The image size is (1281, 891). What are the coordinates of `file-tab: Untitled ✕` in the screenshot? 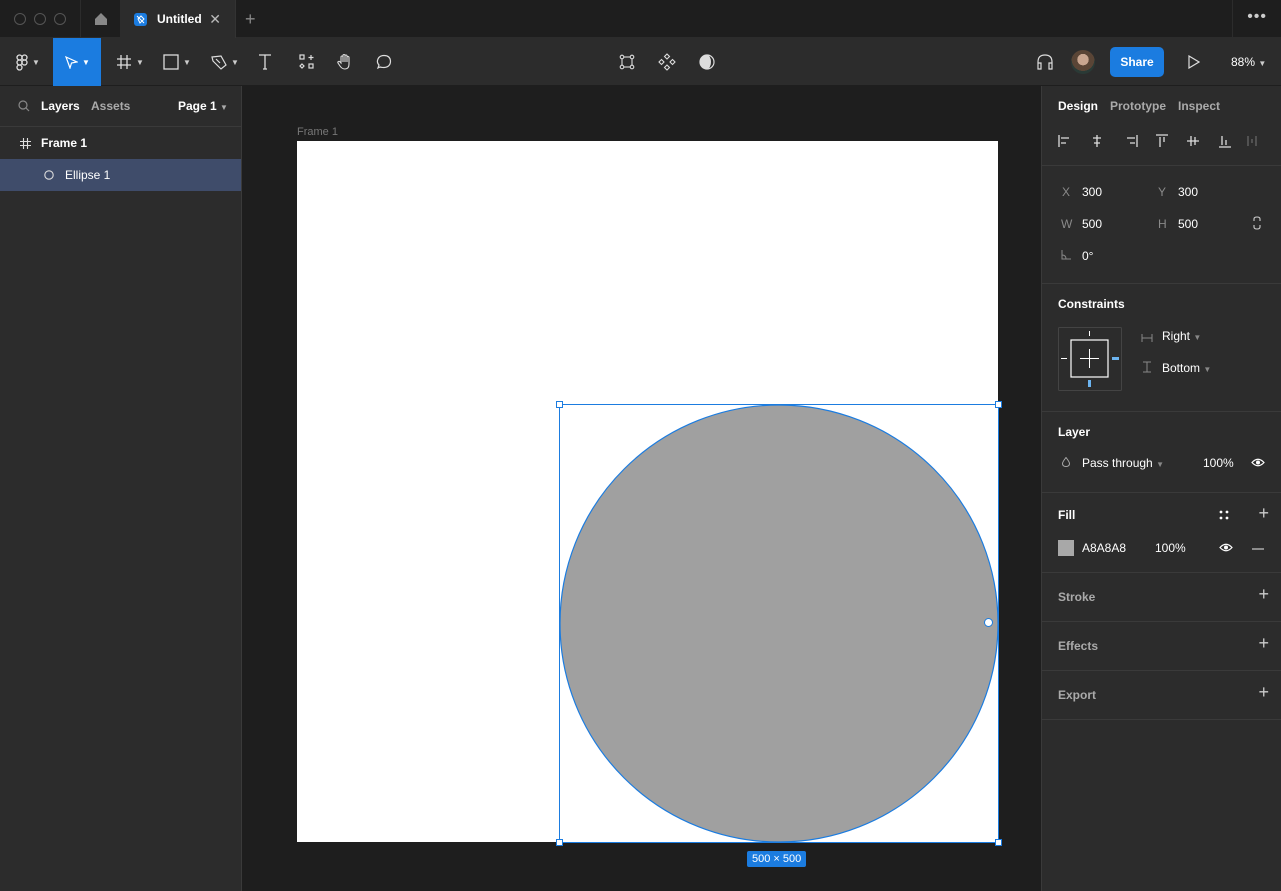 It's located at (178, 19).